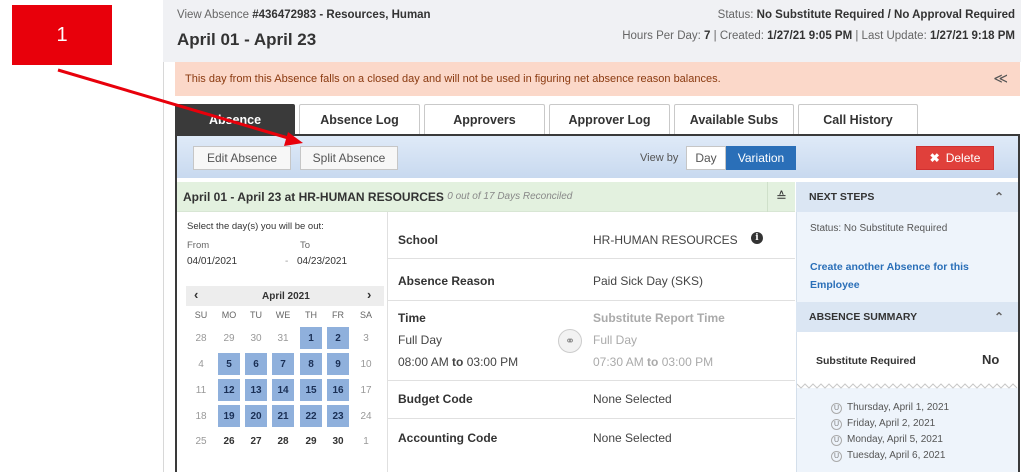 The image size is (1021, 472). What do you see at coordinates (858, 119) in the screenshot?
I see `tab-call-history: Call History` at bounding box center [858, 119].